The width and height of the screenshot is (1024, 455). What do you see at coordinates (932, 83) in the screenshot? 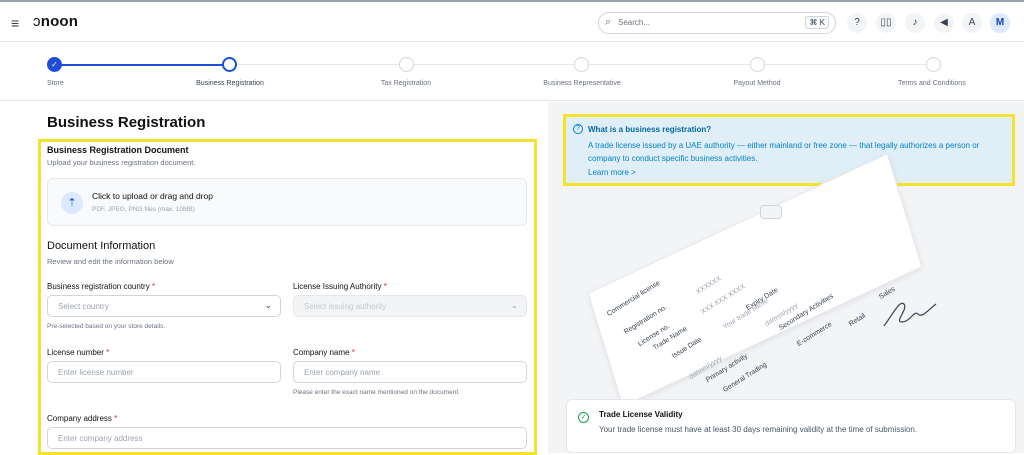
I see `step-label-terms: Terms and Conditions` at bounding box center [932, 83].